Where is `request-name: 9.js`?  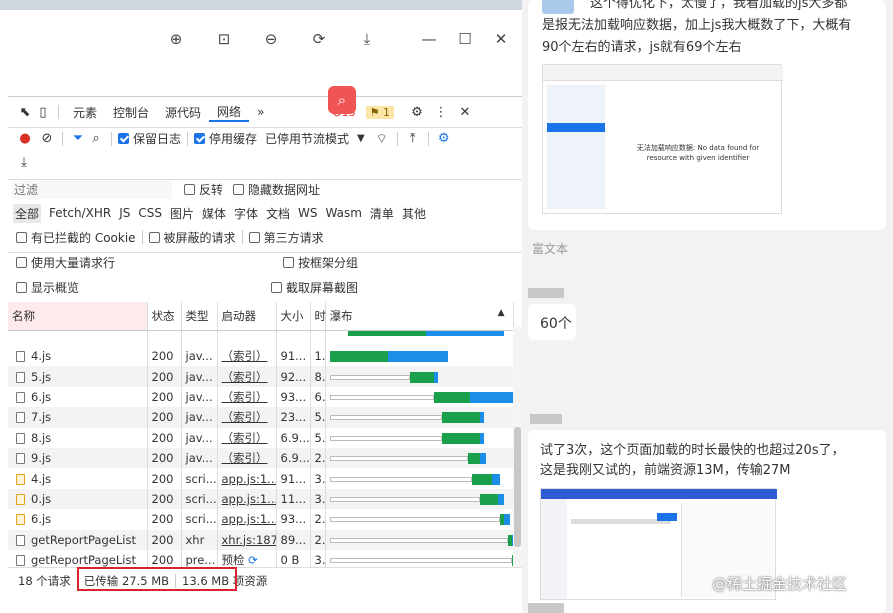
request-name: 9.js is located at coordinates (41, 458).